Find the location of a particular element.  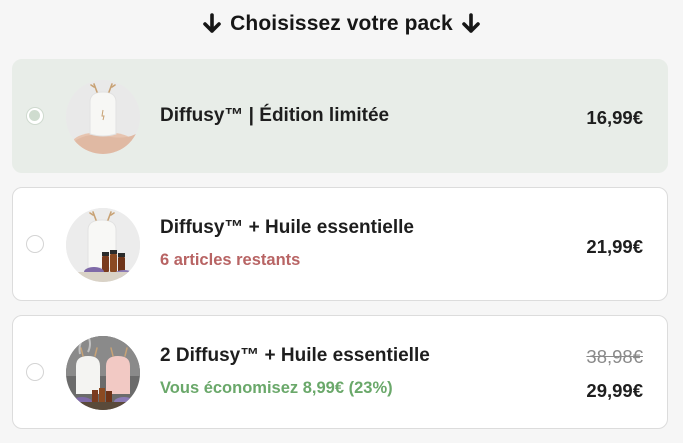

product-image-two-diffusers is located at coordinates (103, 373).